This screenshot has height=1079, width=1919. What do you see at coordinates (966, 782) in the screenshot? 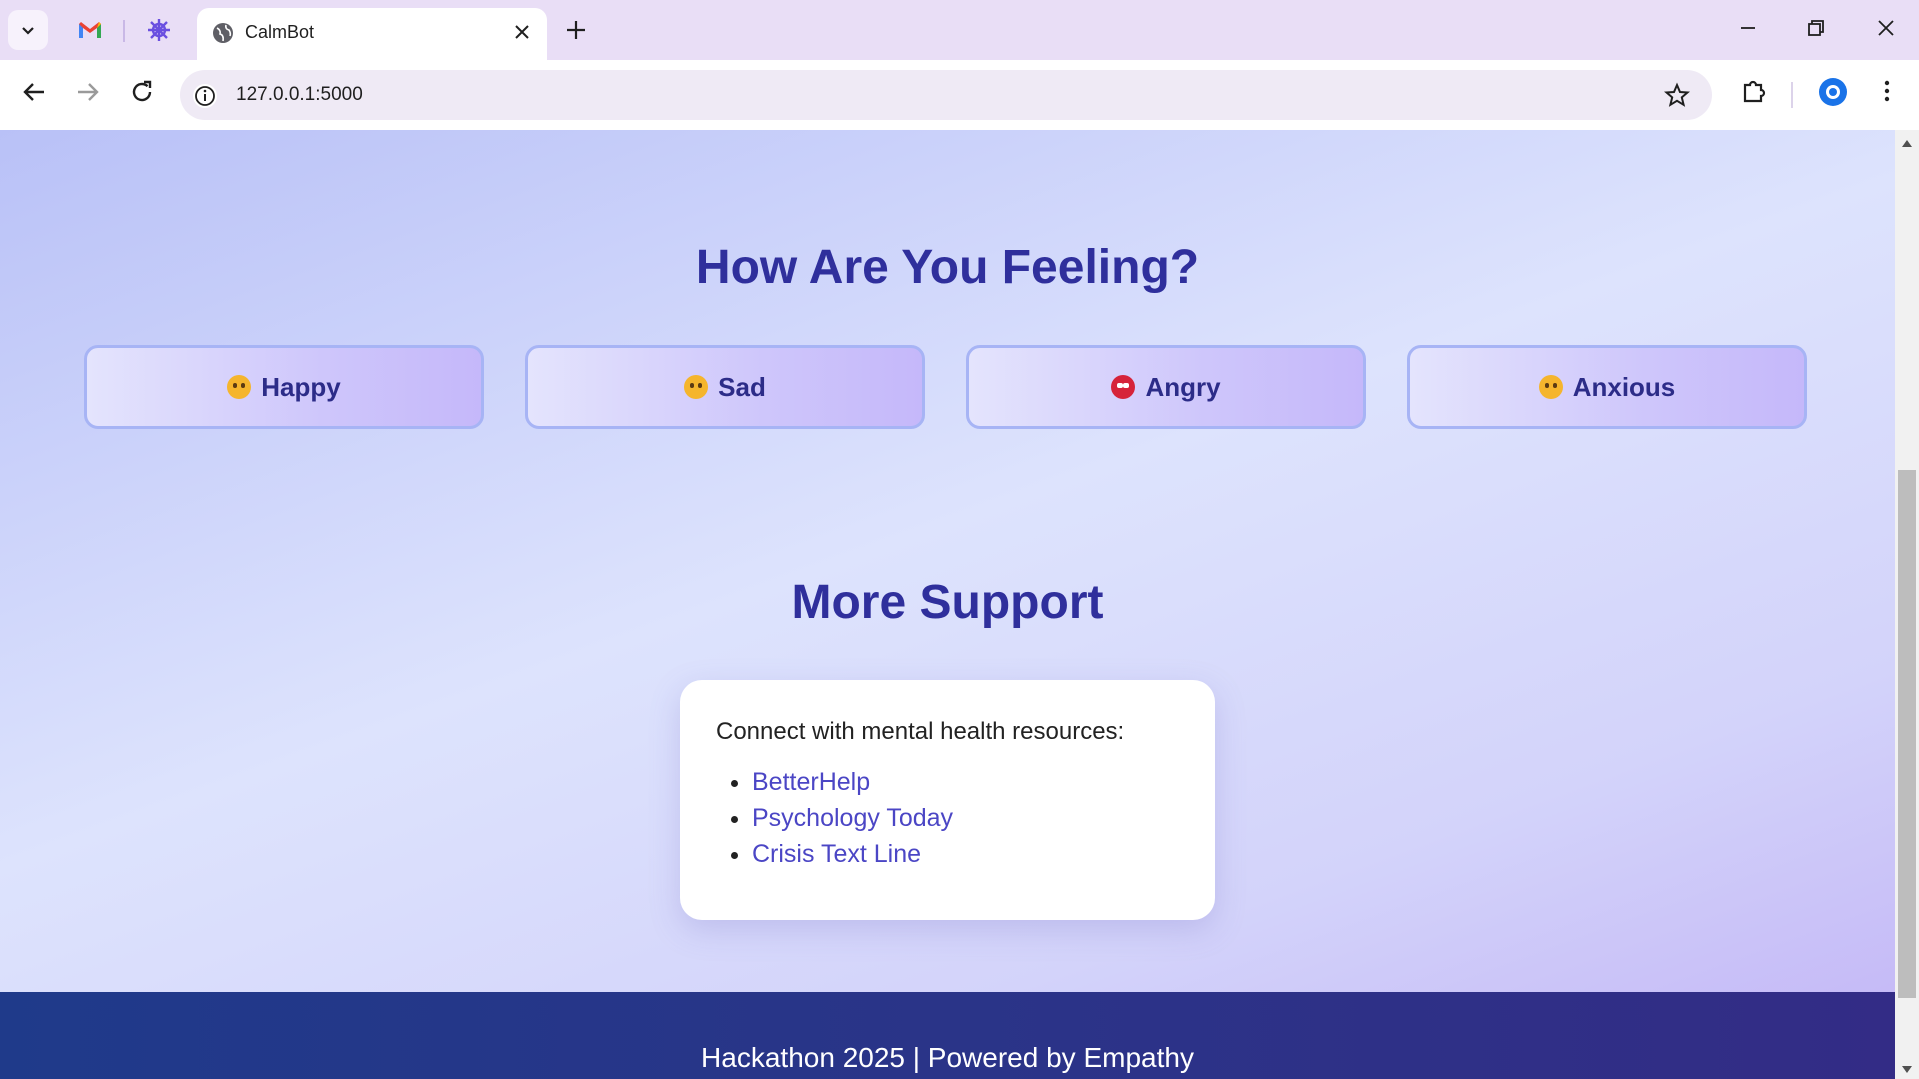
I see `list-item: BetterHelp` at bounding box center [966, 782].